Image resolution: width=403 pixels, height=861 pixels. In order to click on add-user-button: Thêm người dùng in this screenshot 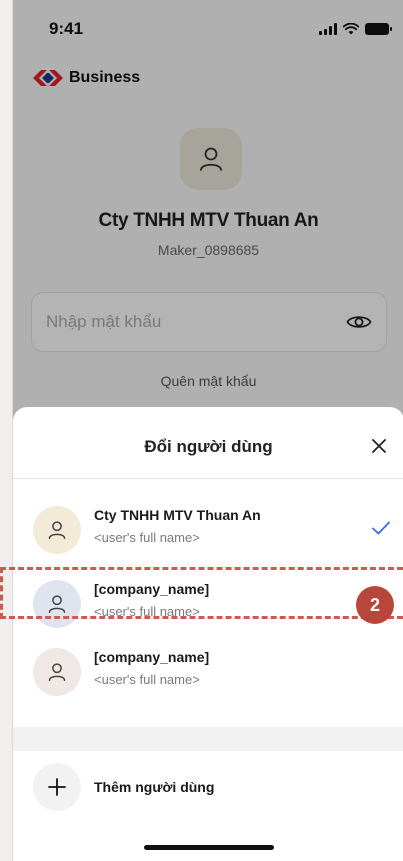, I will do `click(208, 787)`.